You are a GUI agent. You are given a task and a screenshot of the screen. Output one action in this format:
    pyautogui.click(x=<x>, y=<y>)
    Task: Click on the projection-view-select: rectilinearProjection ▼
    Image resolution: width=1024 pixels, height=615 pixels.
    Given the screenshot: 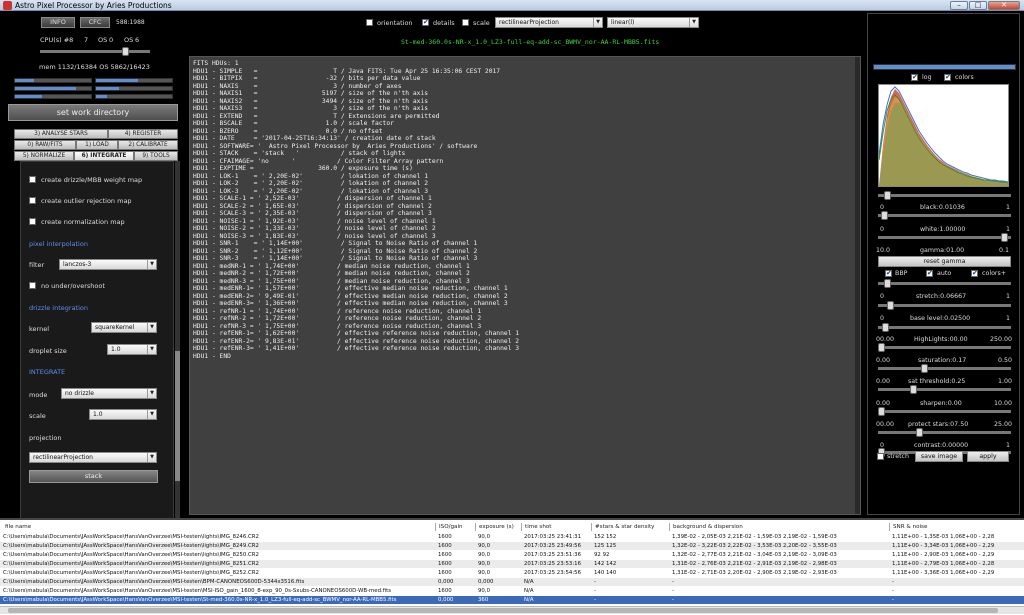 What is the action you would take?
    pyautogui.click(x=549, y=22)
    